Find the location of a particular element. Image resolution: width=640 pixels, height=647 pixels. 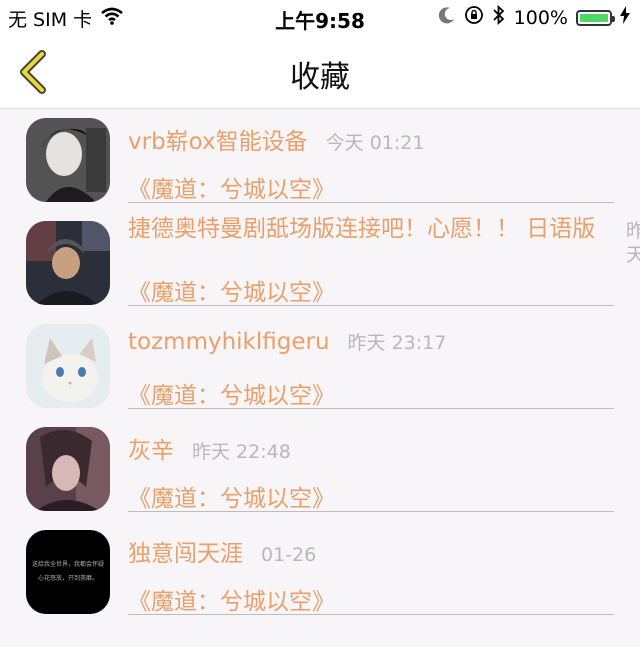

avatar: 送给我全世界，我都会怀疑 心花怒放，开到荼靡。 is located at coordinates (68, 572).